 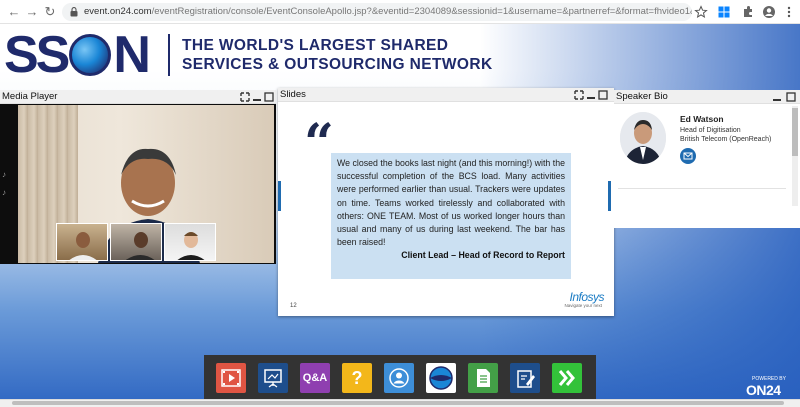 What do you see at coordinates (583, 305) in the screenshot?
I see `infosys-tagline: Navigate your next` at bounding box center [583, 305].